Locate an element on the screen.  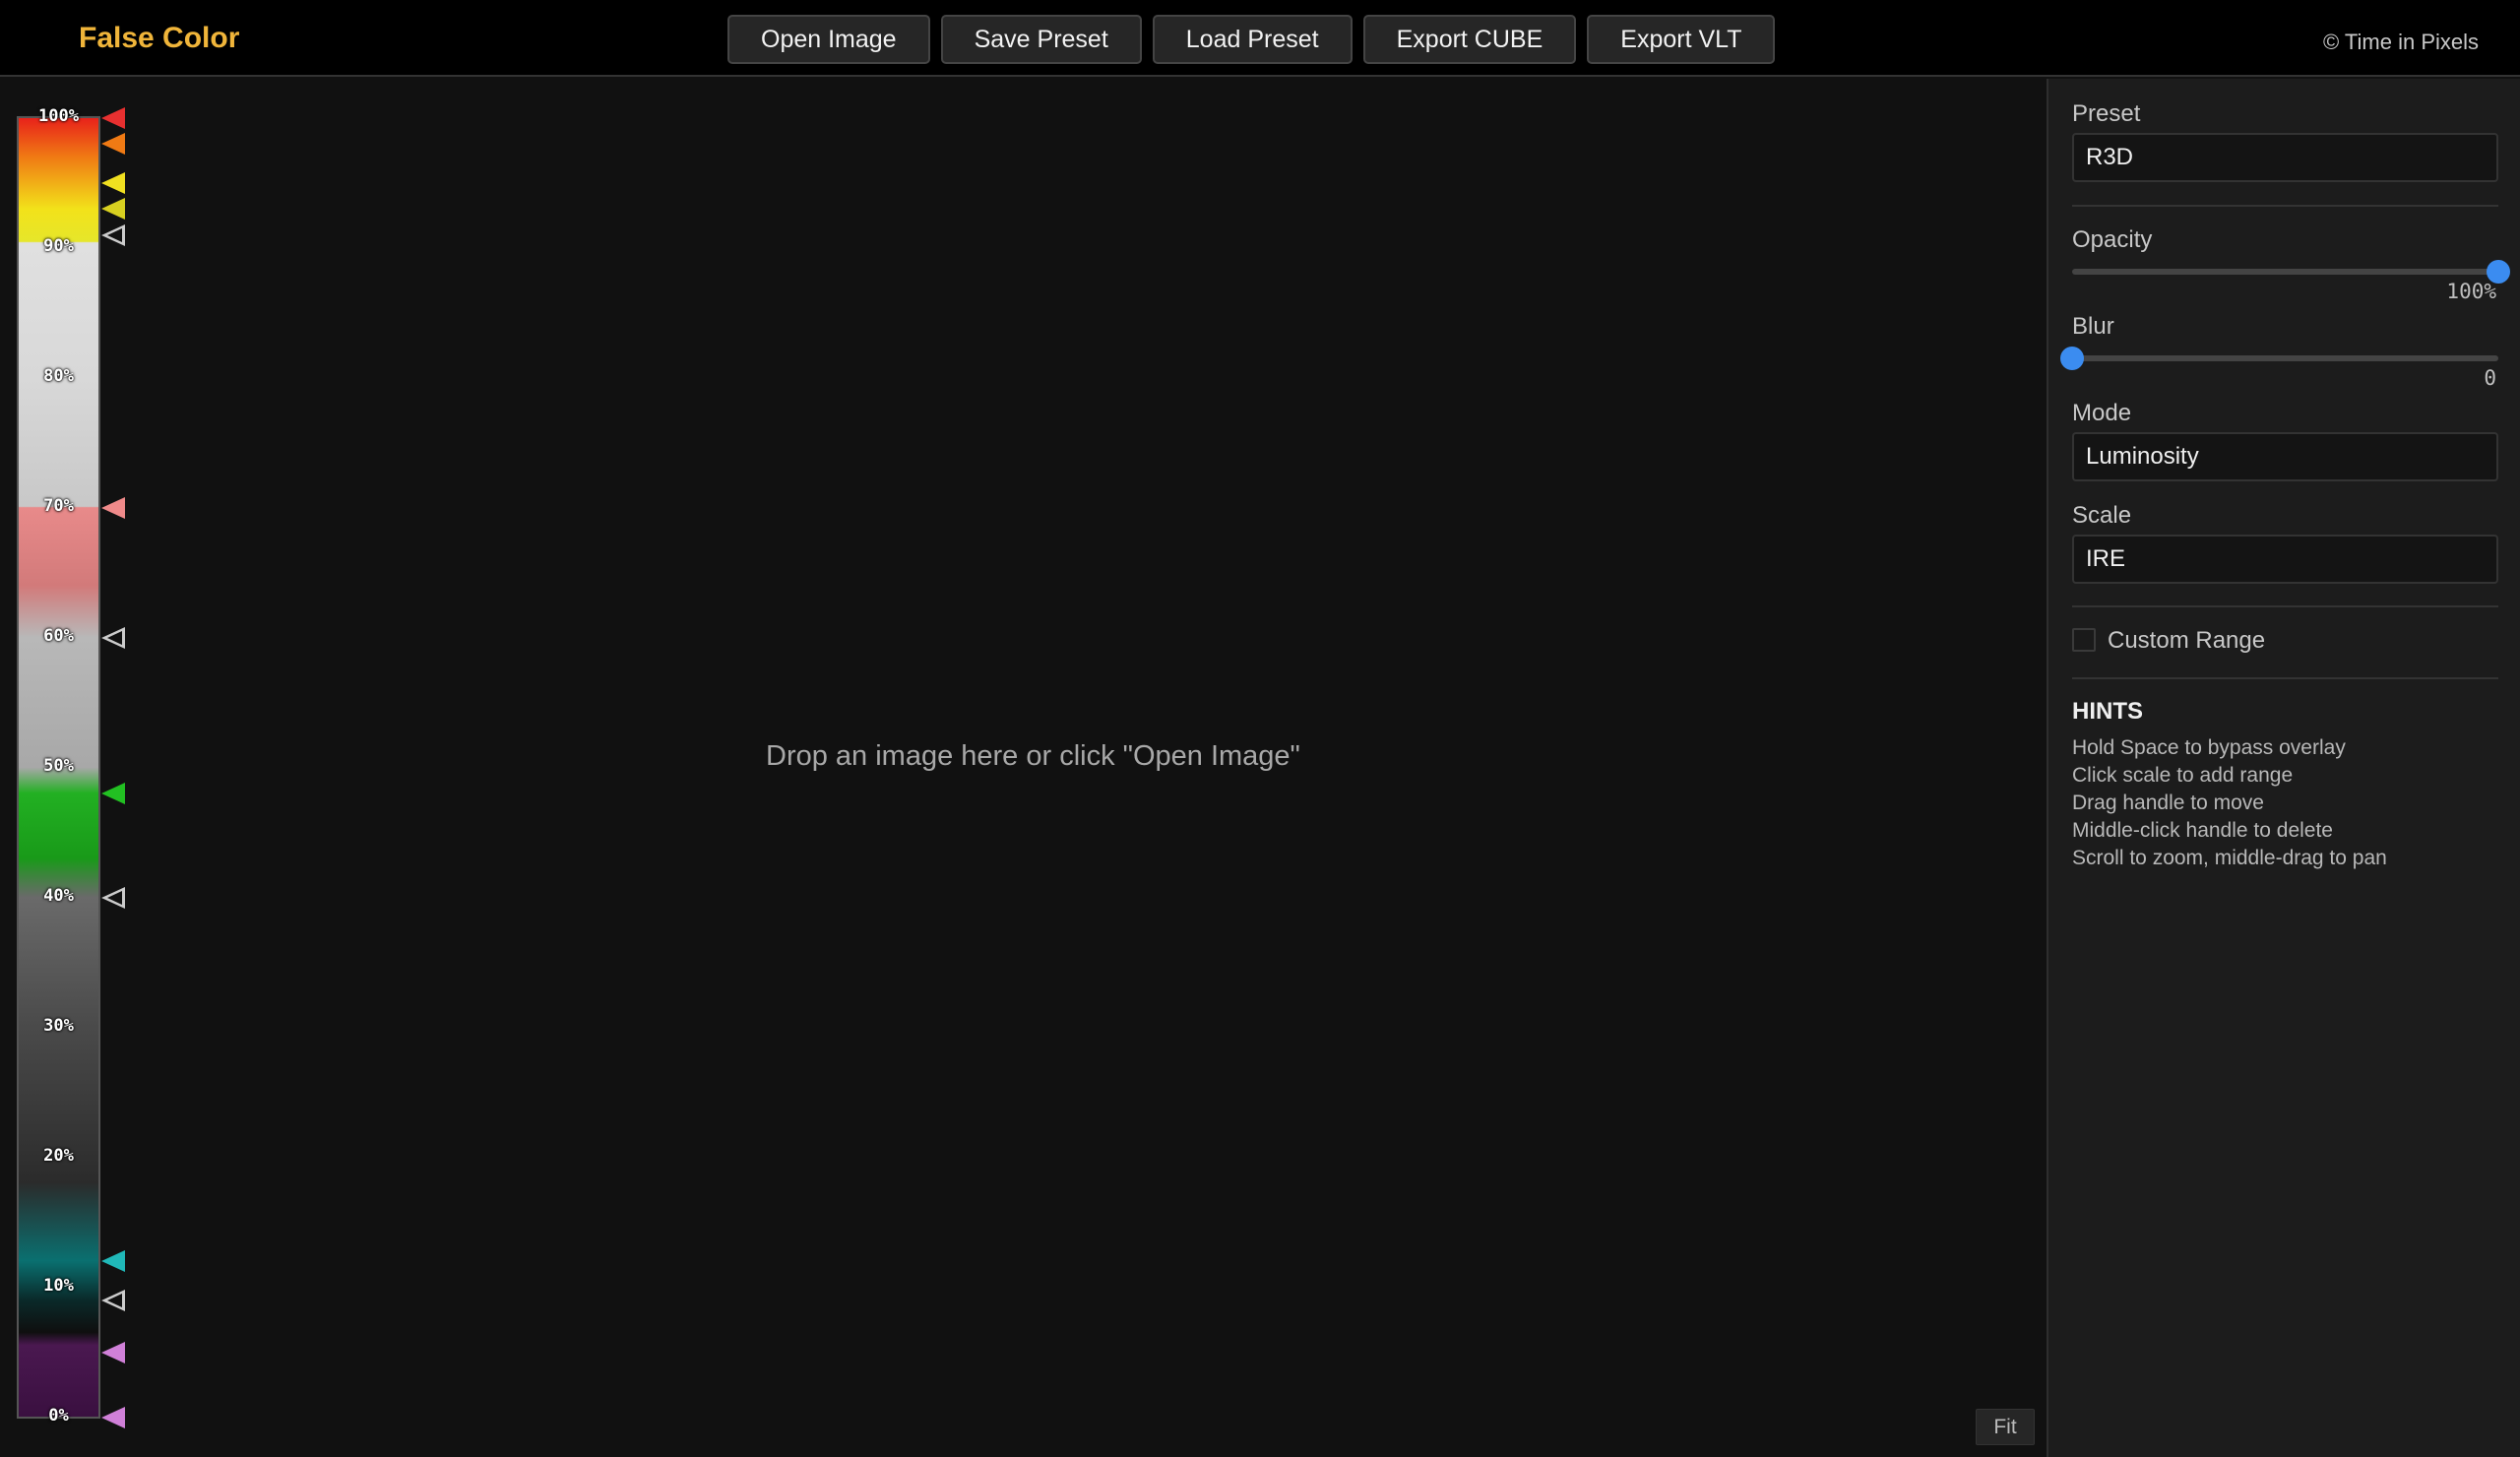
preset-label: Preset is located at coordinates (2106, 113).